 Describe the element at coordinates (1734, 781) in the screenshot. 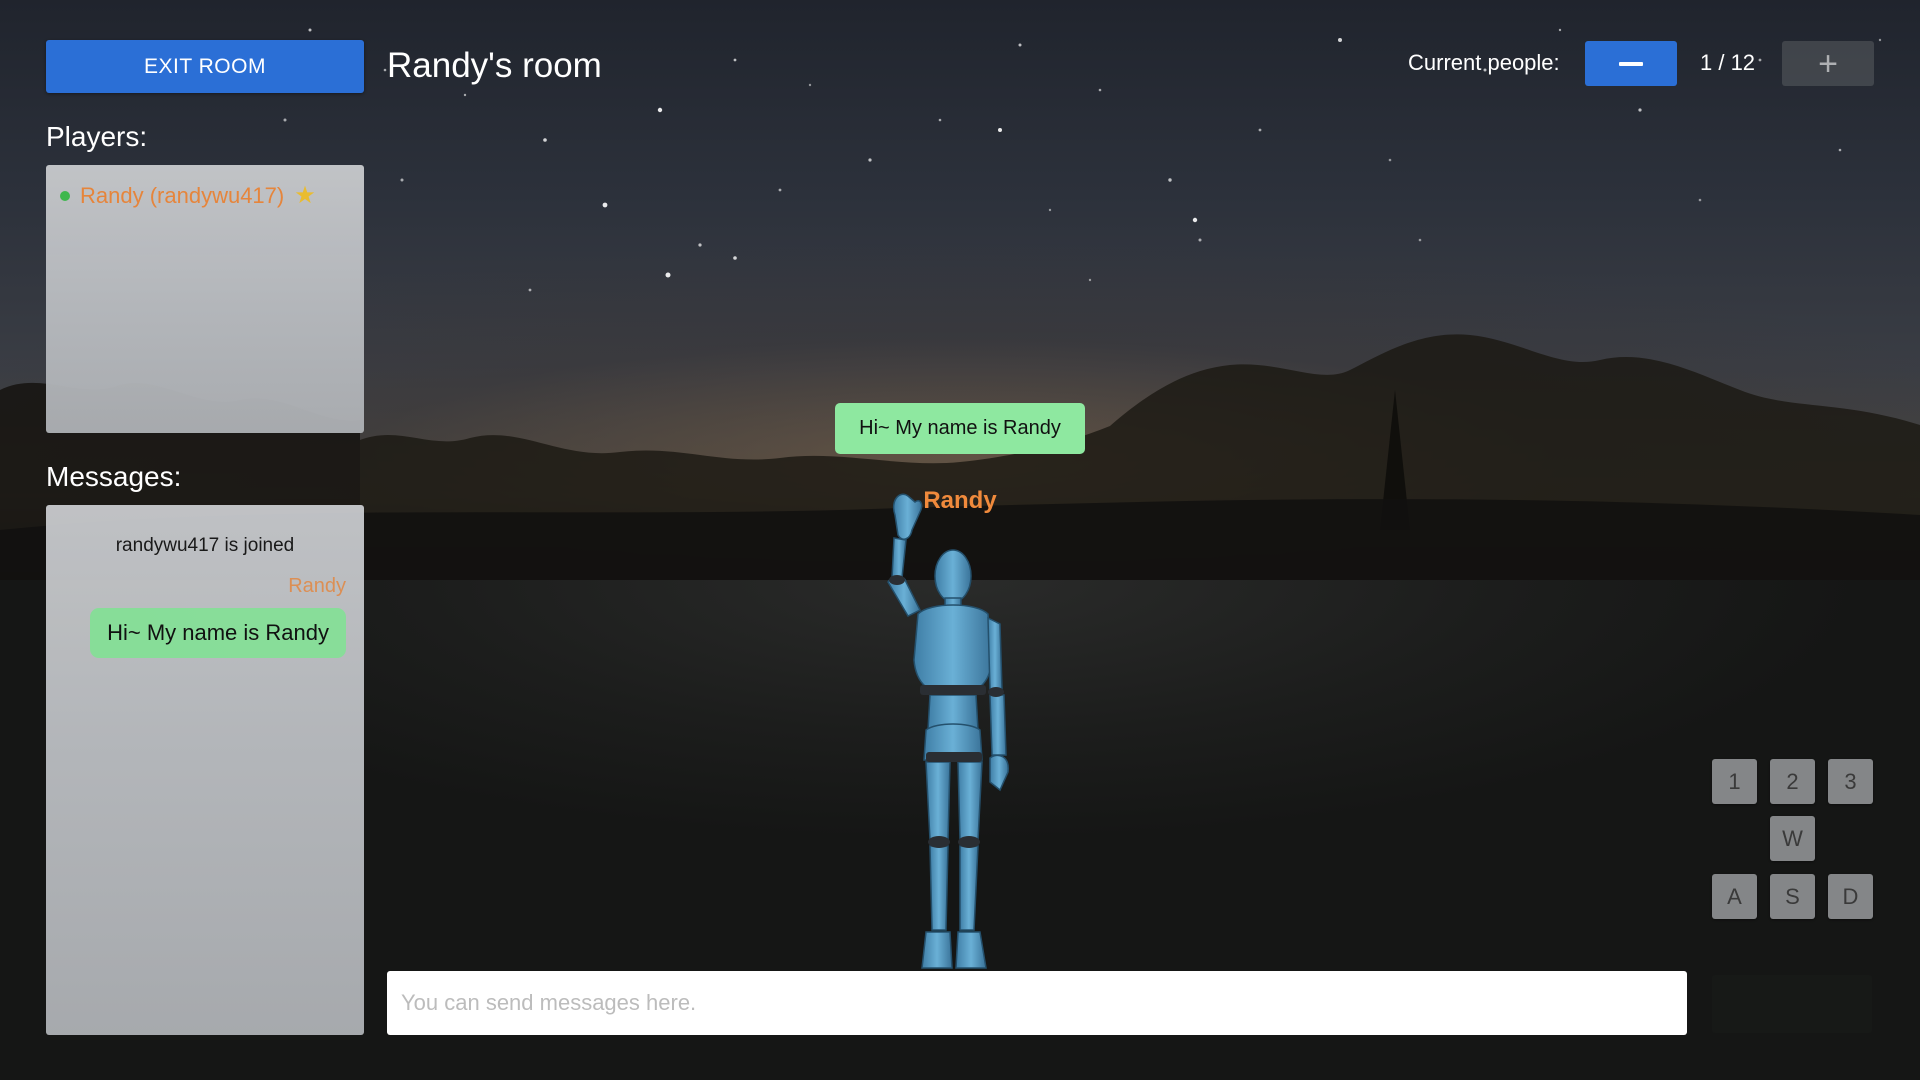

I see `key-1: 1` at that location.